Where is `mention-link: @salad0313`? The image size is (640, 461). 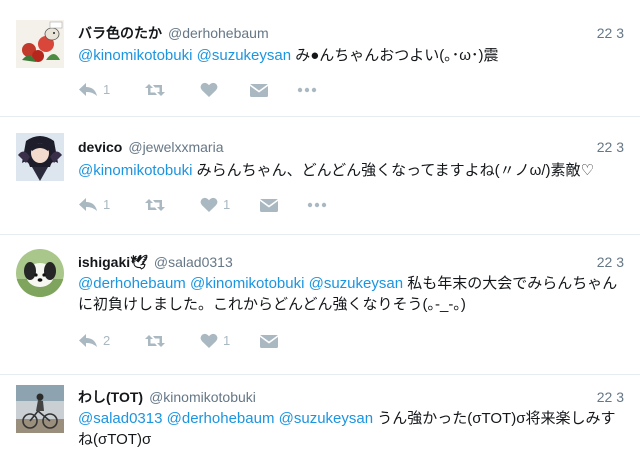 mention-link: @salad0313 is located at coordinates (120, 418).